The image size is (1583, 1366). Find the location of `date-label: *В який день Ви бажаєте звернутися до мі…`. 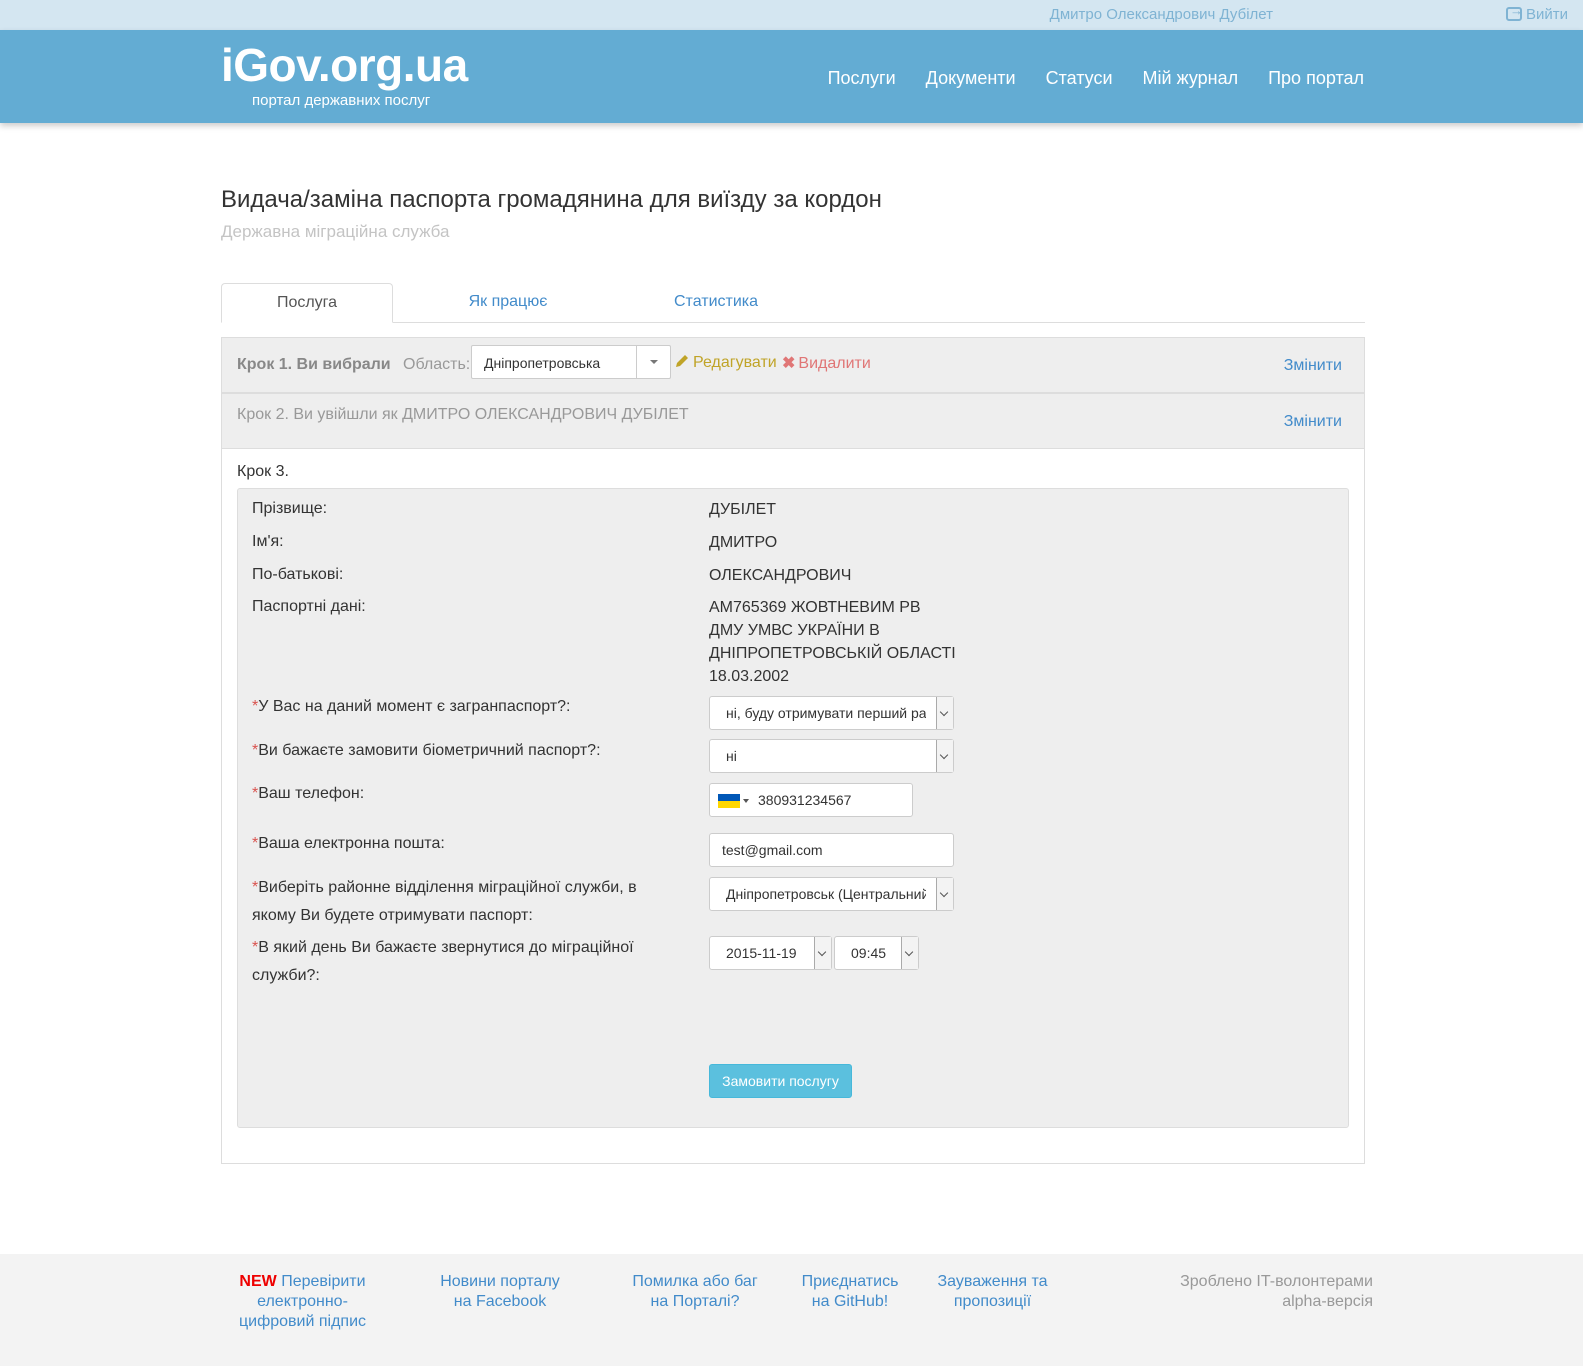

date-label: *В який день Ви бажаєте звернутися до мі… is located at coordinates (443, 961).